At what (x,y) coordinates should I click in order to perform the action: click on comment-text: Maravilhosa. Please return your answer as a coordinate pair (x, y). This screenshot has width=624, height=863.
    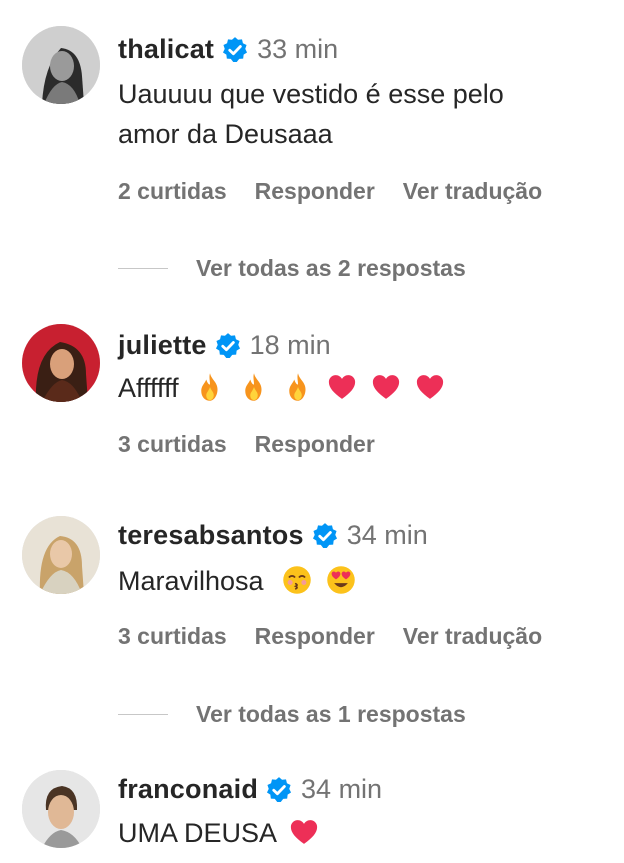
    Looking at the image, I should click on (358, 581).